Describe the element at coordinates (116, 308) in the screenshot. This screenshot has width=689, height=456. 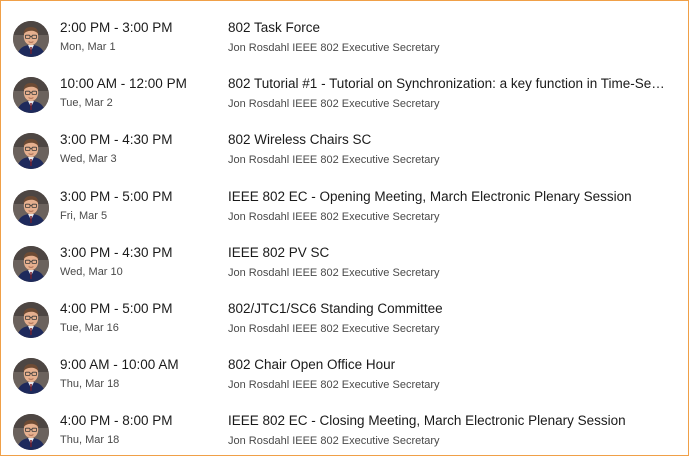
I see `meeting-time: 4:00 PM - 5:00 PM` at that location.